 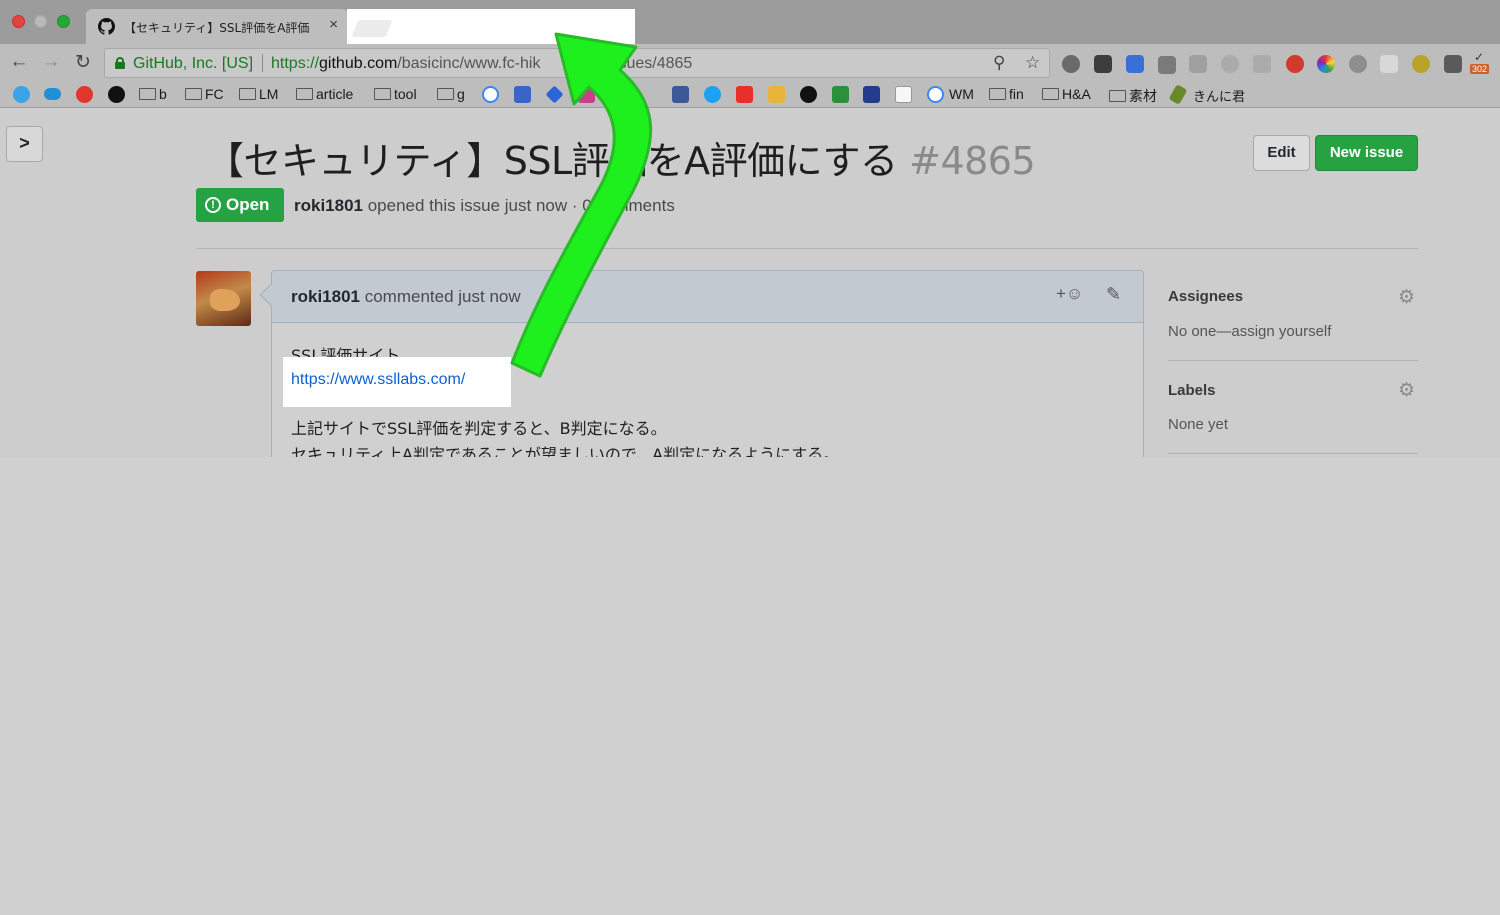 I want to click on badge-extension-icon, so click(x=1421, y=64).